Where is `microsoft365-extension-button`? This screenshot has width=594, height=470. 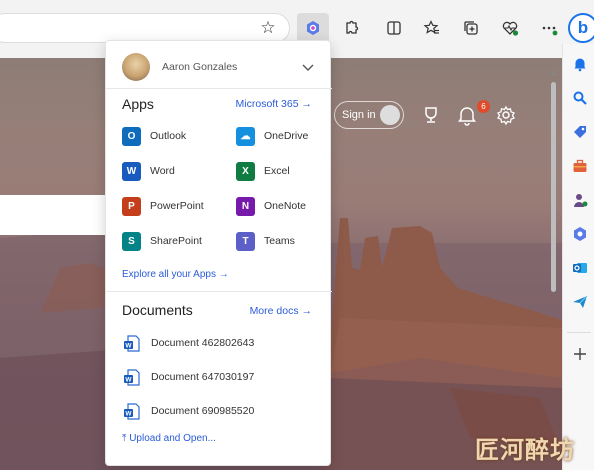 microsoft365-extension-button is located at coordinates (313, 28).